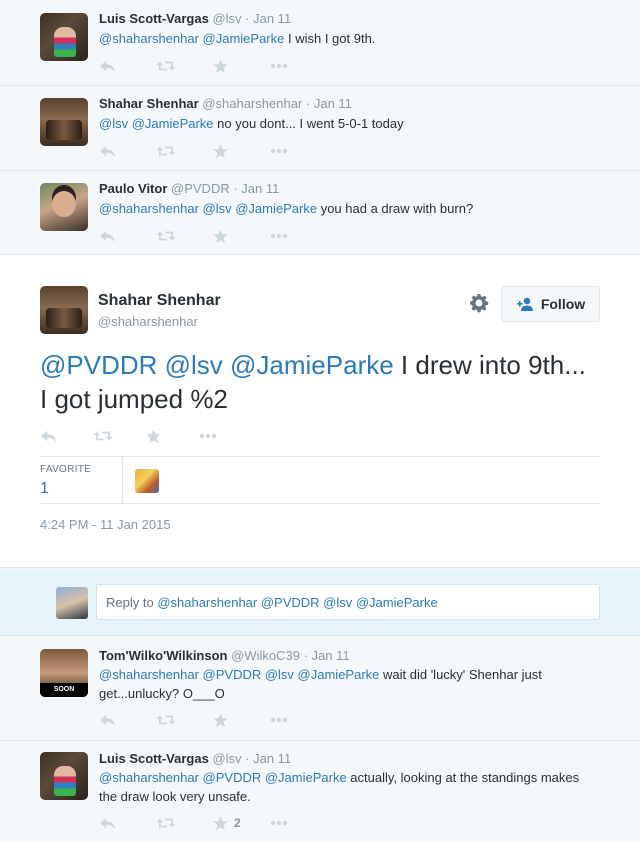 This screenshot has height=842, width=640. Describe the element at coordinates (163, 655) in the screenshot. I see `author-name: Tom'Wilko'Wilkinson` at that location.